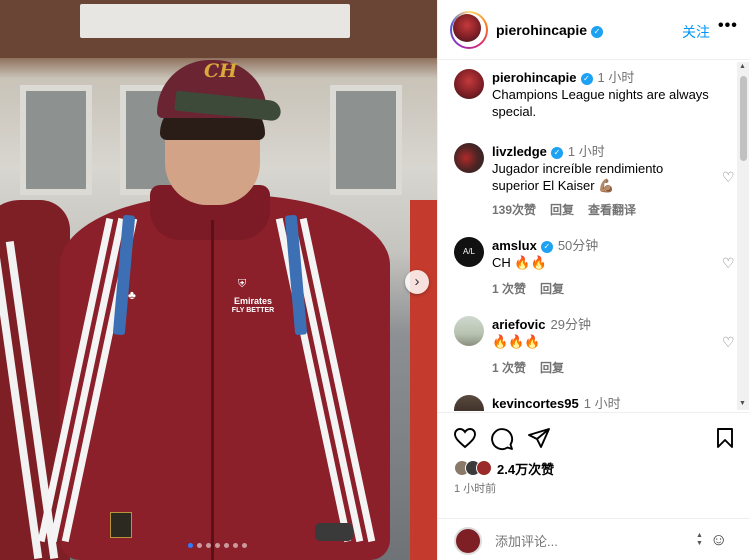  What do you see at coordinates (475, 488) in the screenshot?
I see `post-timestamp: 1 小时前` at bounding box center [475, 488].